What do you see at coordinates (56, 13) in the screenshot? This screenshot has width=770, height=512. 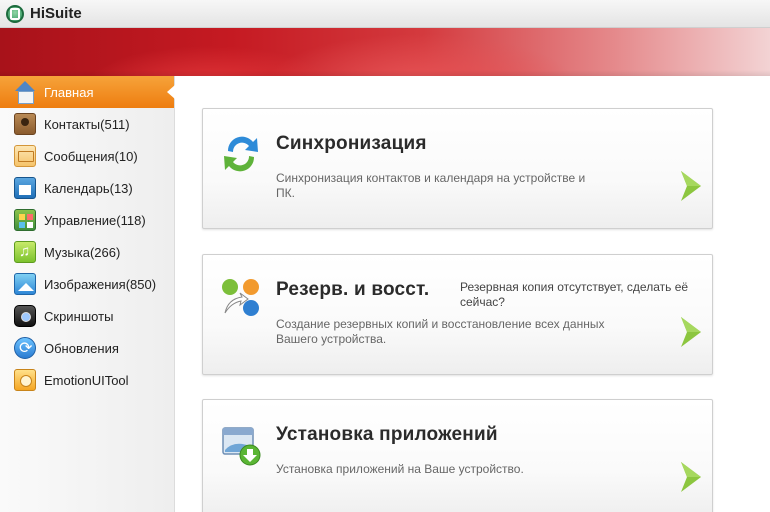 I see `app-title: HiSuite` at bounding box center [56, 13].